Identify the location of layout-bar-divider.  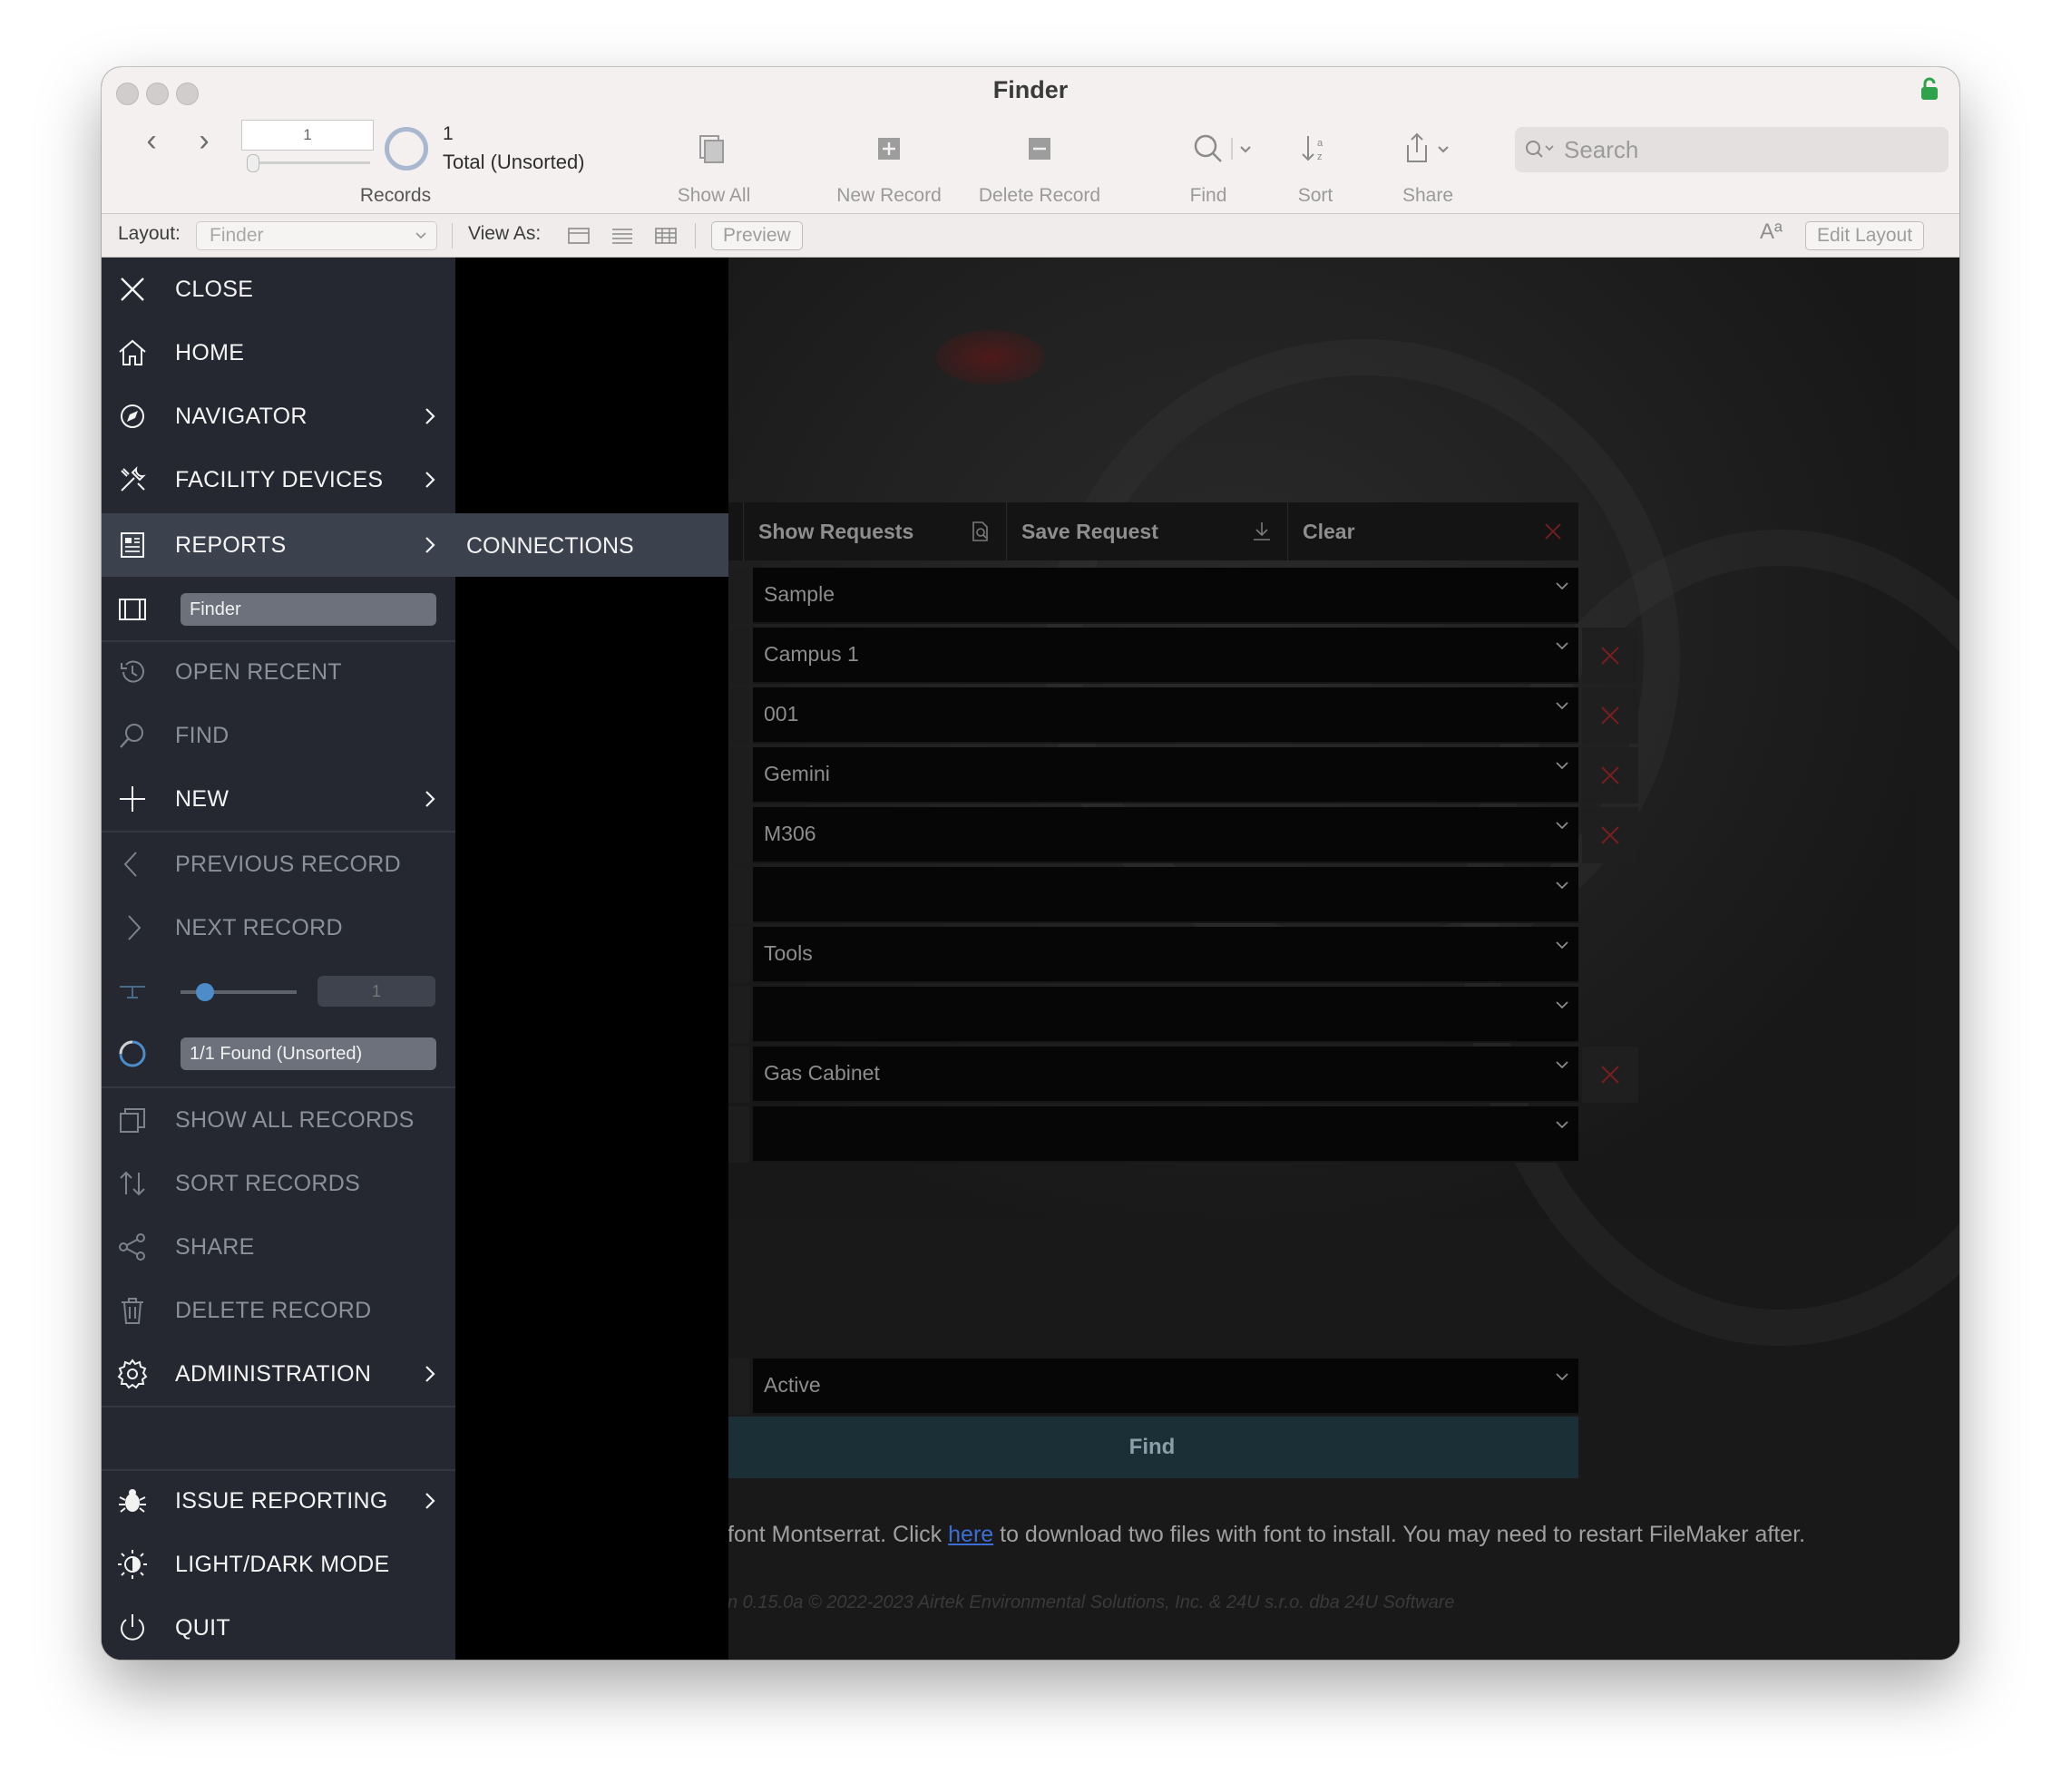
(452, 235).